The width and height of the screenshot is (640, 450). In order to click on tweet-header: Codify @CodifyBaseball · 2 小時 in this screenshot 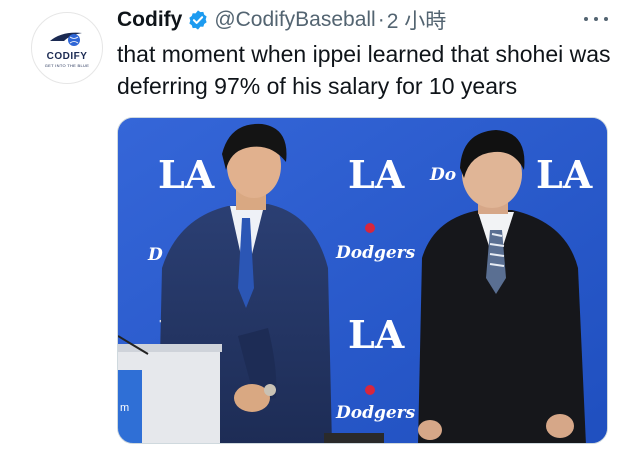, I will do `click(281, 20)`.